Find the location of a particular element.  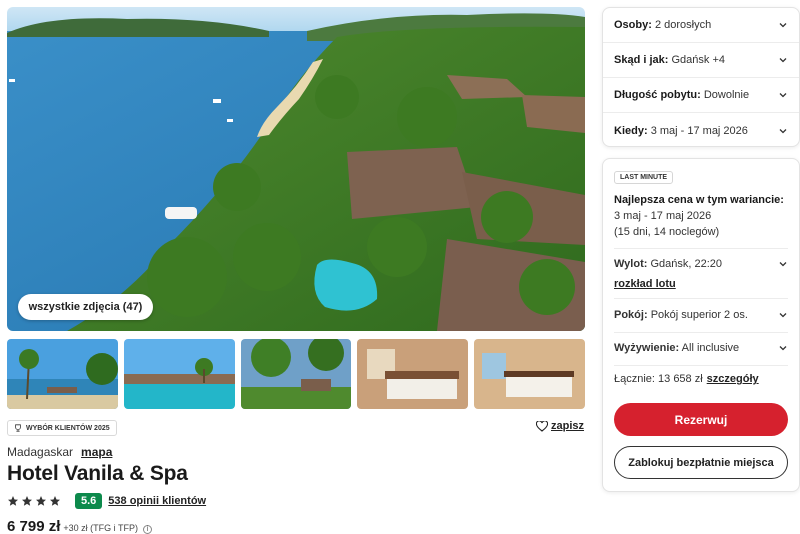

filter-persons: Osoby: 2 dorosłych is located at coordinates (701, 25).